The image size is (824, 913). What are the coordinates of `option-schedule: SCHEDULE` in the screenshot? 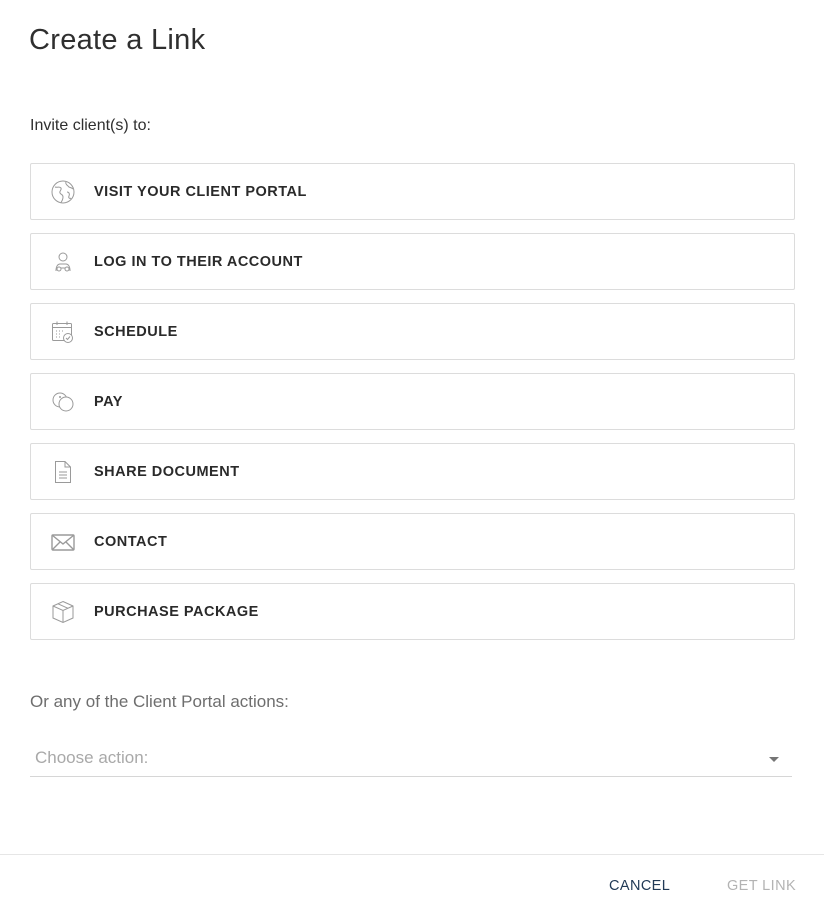 It's located at (412, 331).